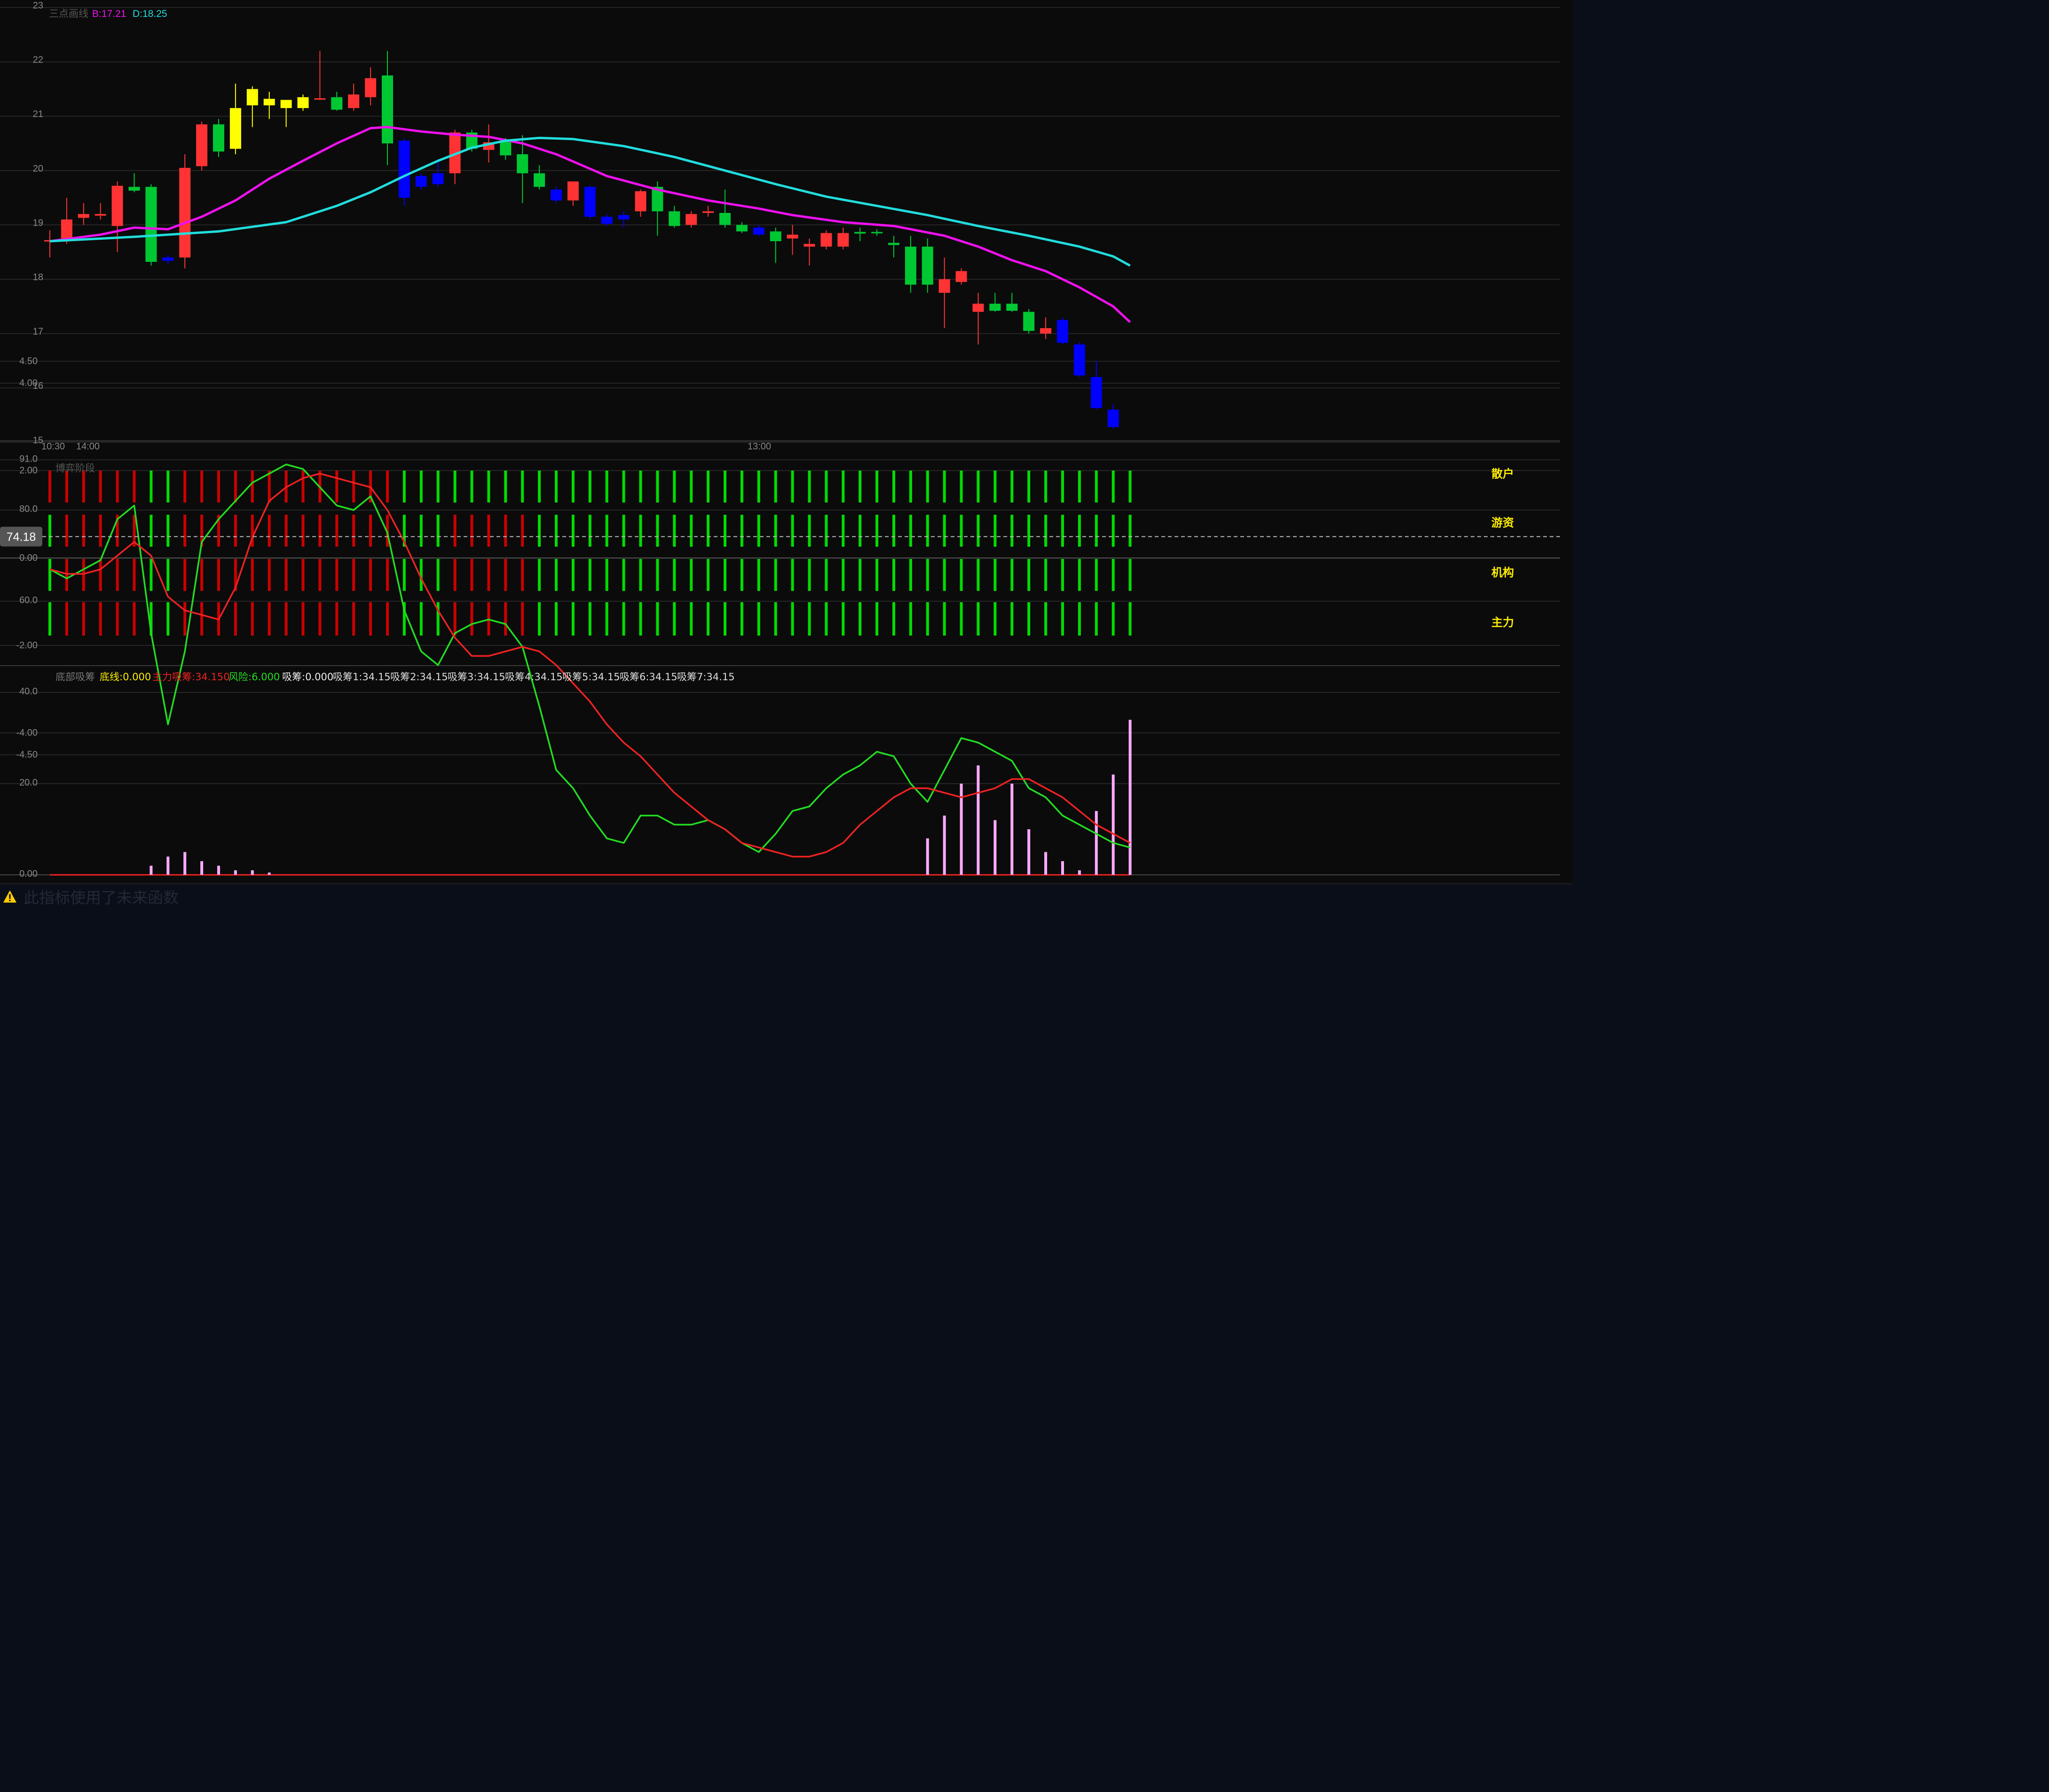  I want to click on y-tick-label: 80.0, so click(28, 509).